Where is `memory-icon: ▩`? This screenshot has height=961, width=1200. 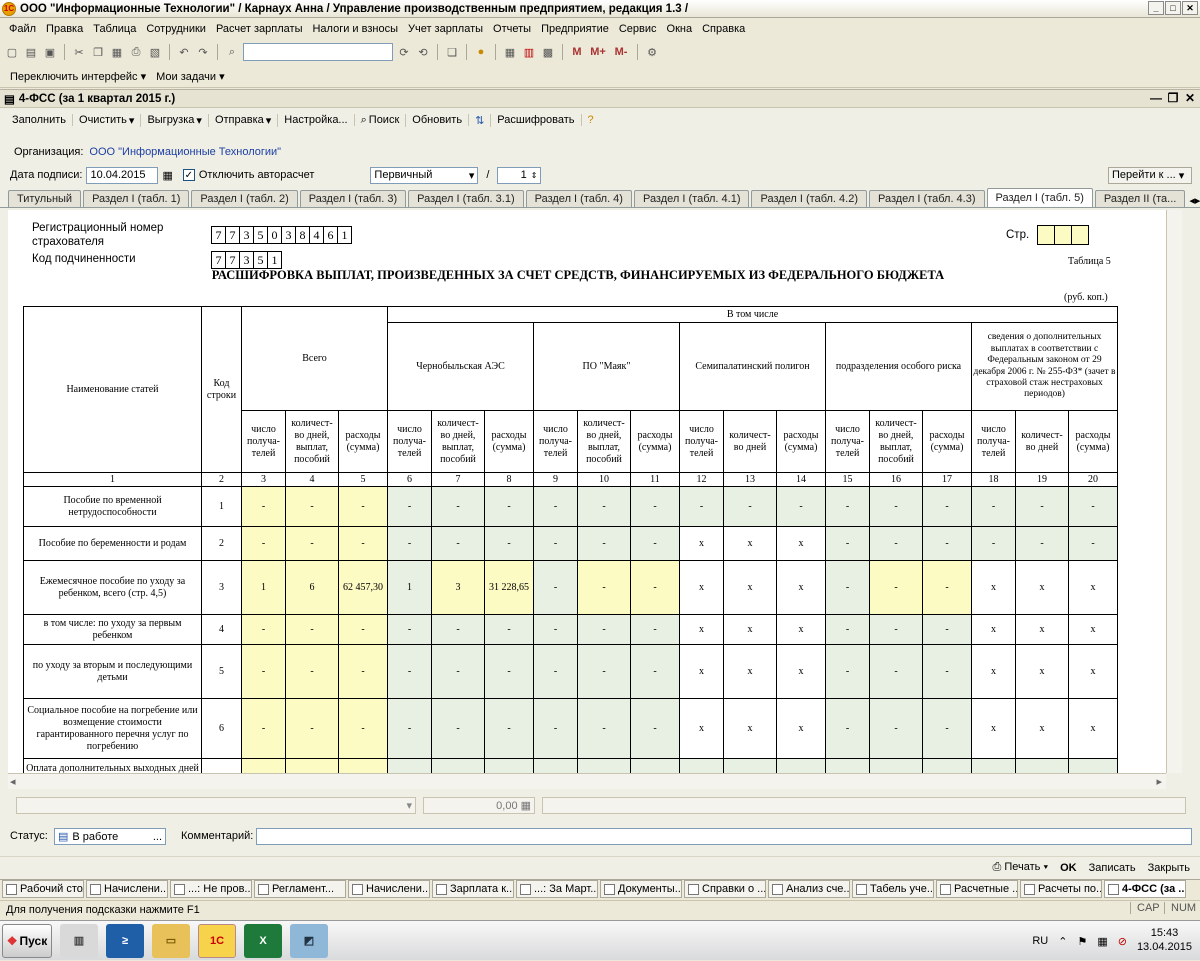 memory-icon: ▩ is located at coordinates (548, 52).